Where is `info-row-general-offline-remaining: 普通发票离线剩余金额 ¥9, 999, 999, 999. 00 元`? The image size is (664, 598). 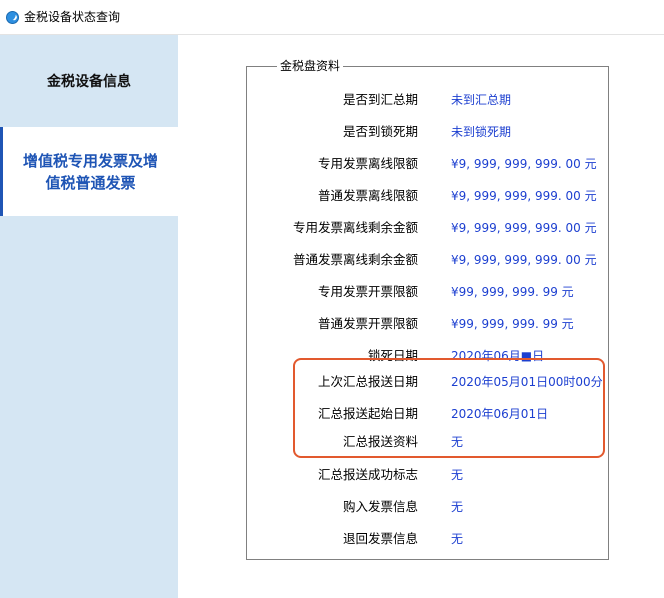
info-row-general-offline-remaining: 普通发票离线剩余金额 ¥9, 999, 999, 999. 00 元 is located at coordinates (332, 260).